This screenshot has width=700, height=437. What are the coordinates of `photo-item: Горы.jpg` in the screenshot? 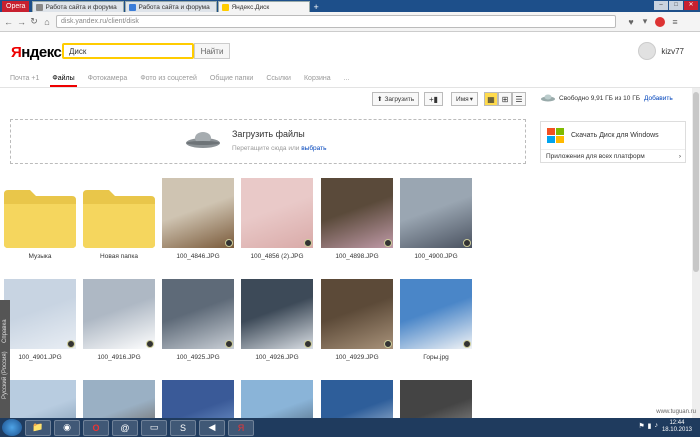 It's located at (436, 320).